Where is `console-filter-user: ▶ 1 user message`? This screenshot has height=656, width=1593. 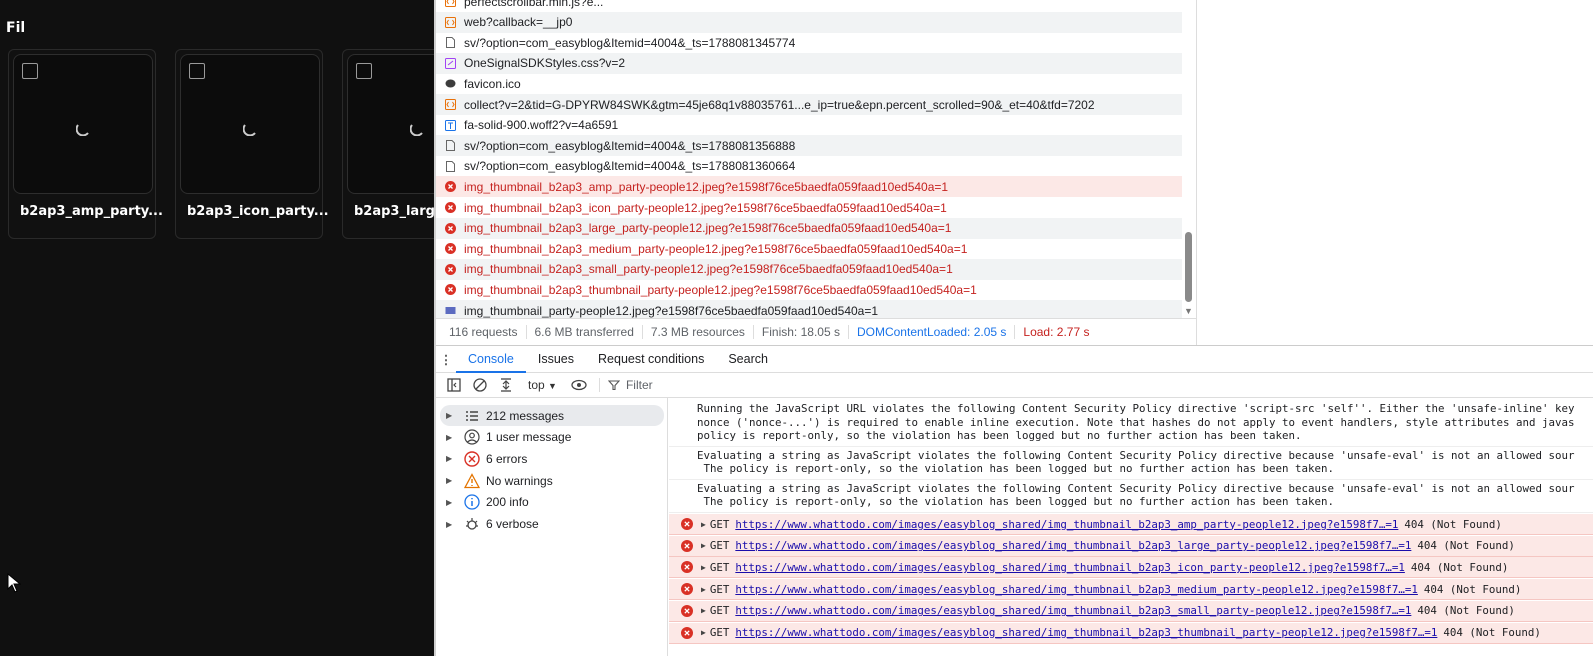 console-filter-user: ▶ 1 user message is located at coordinates (552, 437).